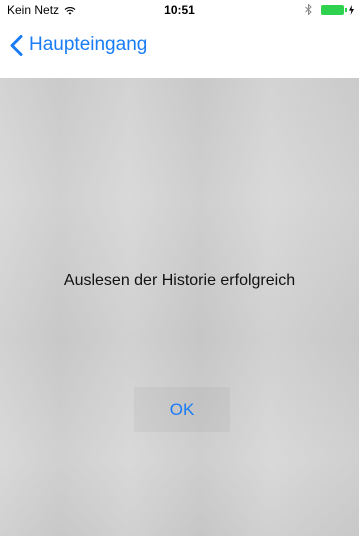 This screenshot has width=359, height=536. I want to click on status-bar: Kein Netz 10:51, so click(179, 10).